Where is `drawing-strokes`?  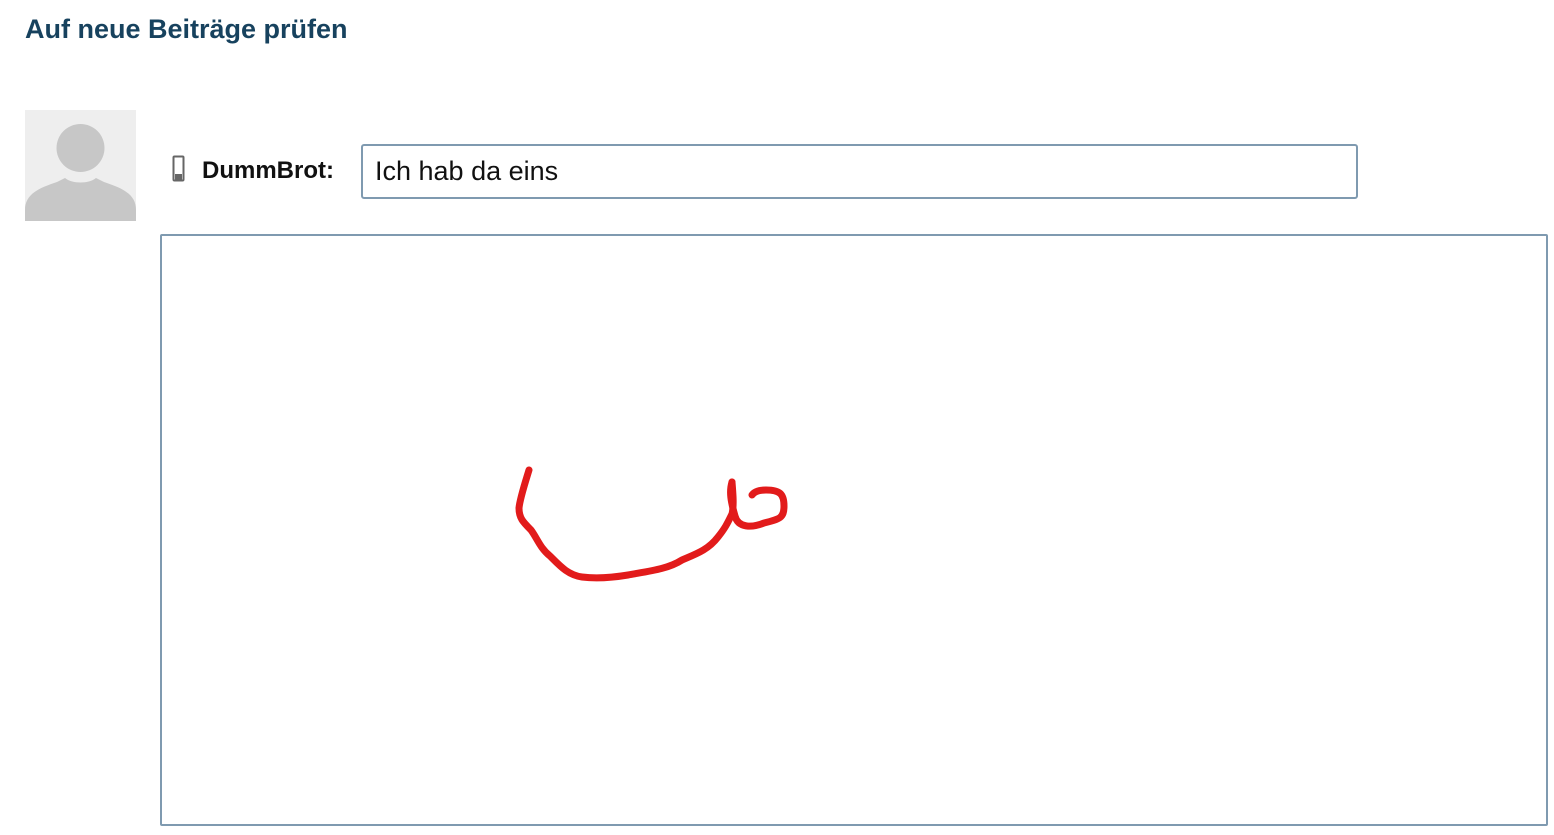
drawing-strokes is located at coordinates (651, 524).